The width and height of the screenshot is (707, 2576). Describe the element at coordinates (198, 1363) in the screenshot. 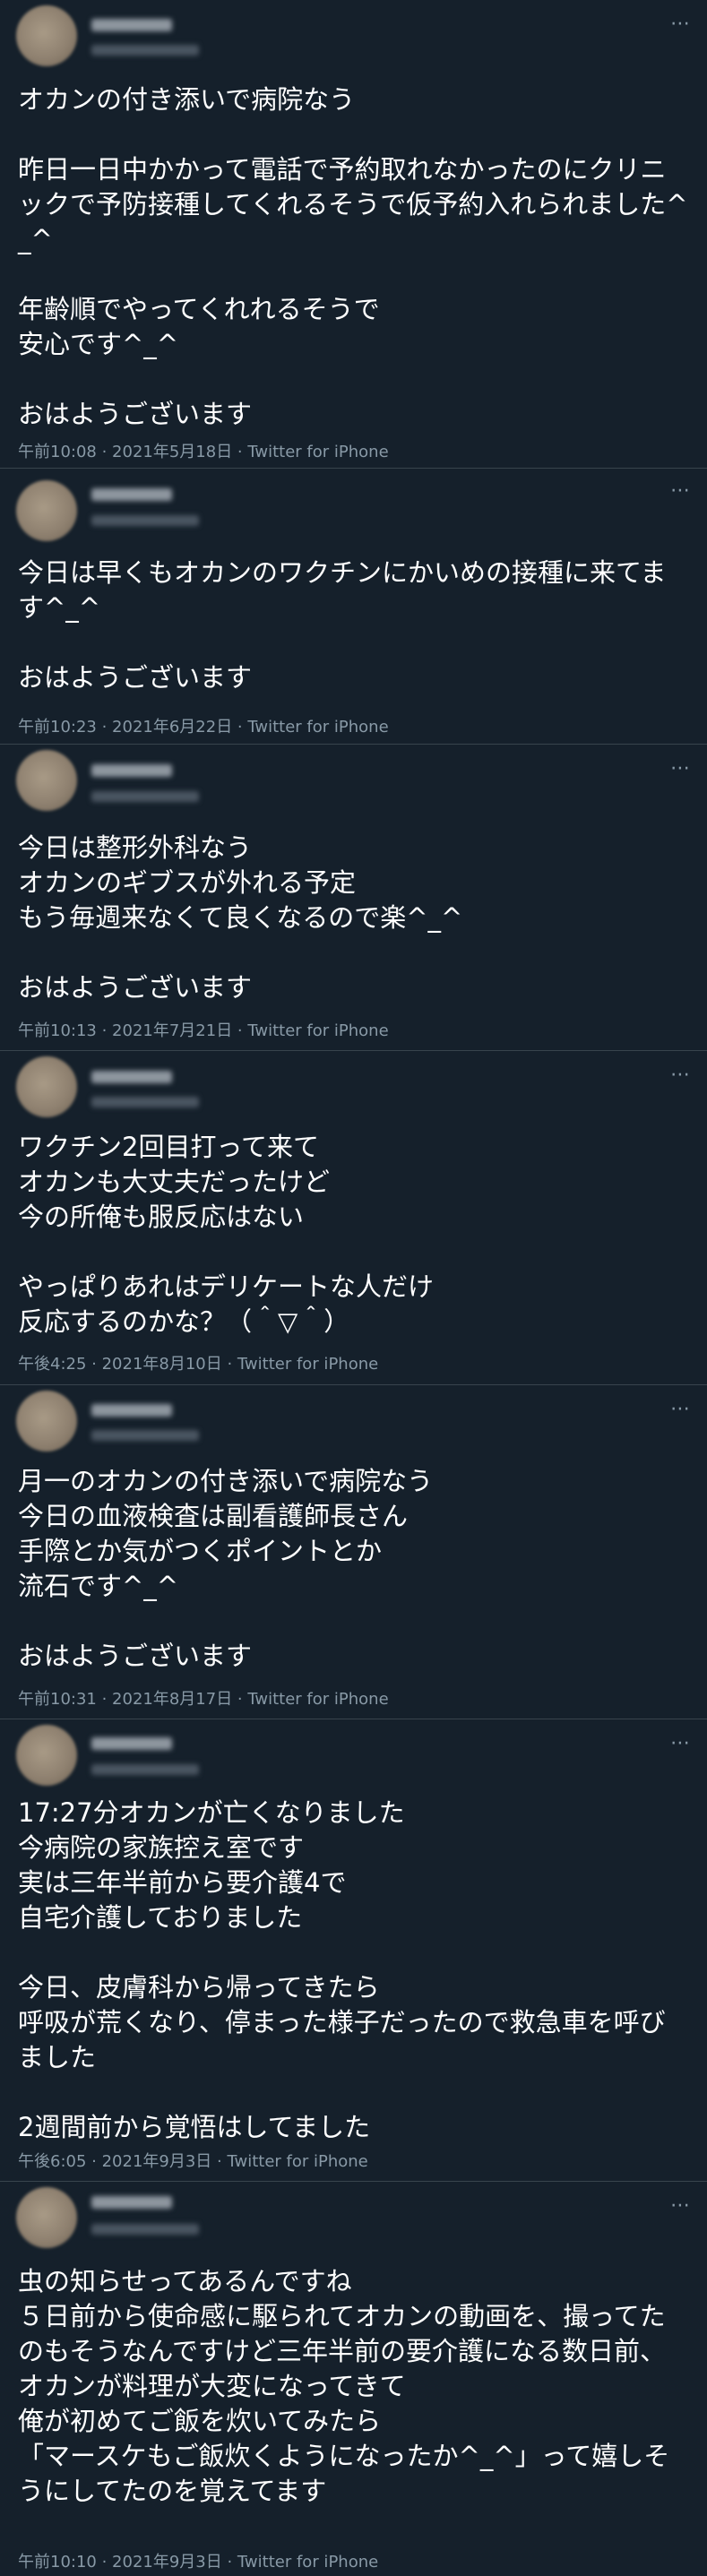

I see `tweet-timestamp: 午後4:25 · 2021年8月10日 · Twitter for iPhone` at that location.